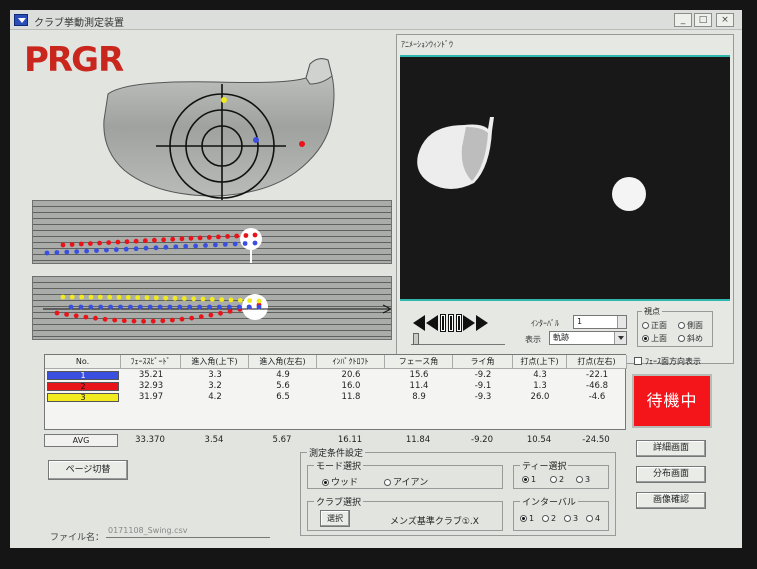 This screenshot has width=757, height=569. Describe the element at coordinates (667, 361) in the screenshot. I see `face-direction-checkbox: ﾌｪｰｽ面方向表示` at that location.